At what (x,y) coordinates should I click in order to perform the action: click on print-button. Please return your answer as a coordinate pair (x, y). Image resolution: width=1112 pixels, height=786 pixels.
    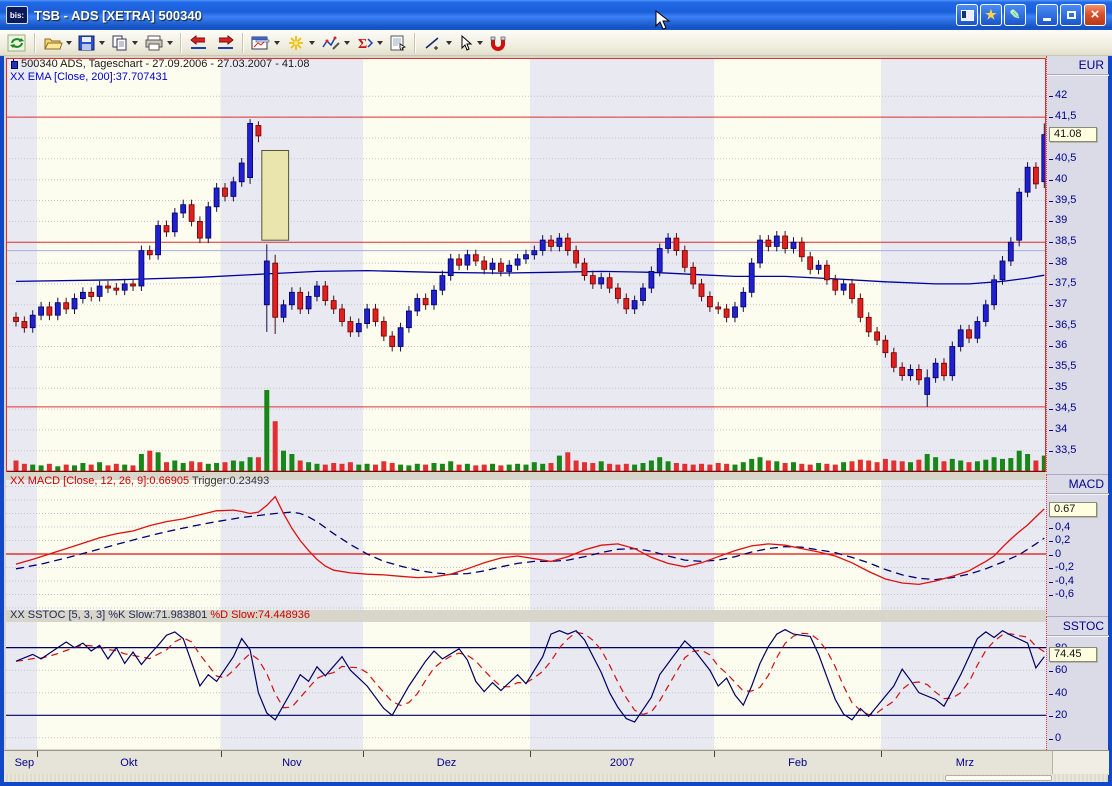
    Looking at the image, I should click on (158, 43).